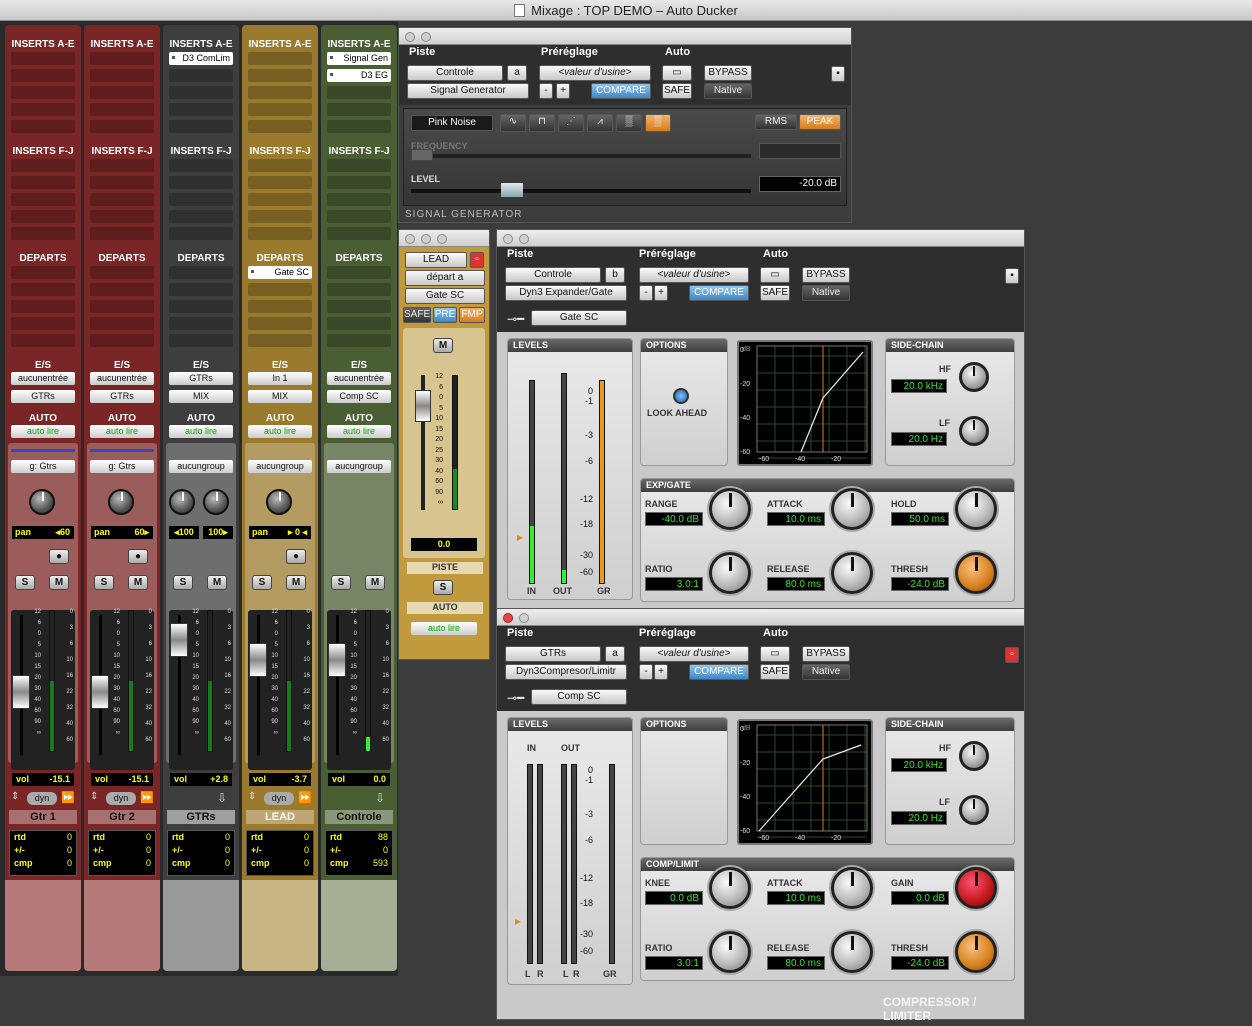  Describe the element at coordinates (579, 697) in the screenshot. I see `comp-key-input-select: Comp SC` at that location.